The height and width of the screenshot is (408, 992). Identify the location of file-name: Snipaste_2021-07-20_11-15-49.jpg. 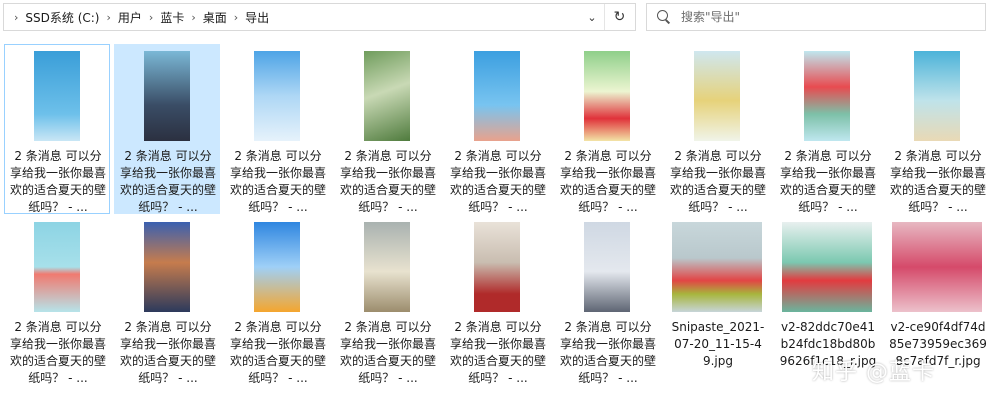
(718, 344).